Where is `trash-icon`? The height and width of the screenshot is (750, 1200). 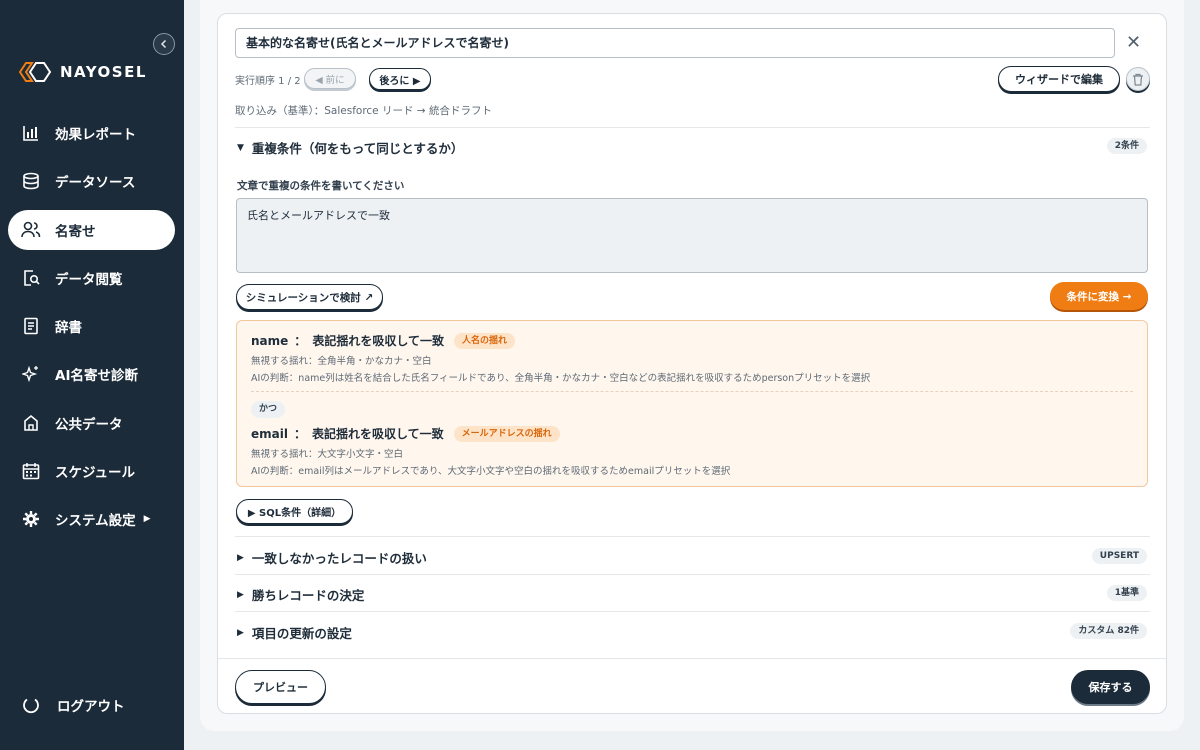
trash-icon is located at coordinates (1138, 79).